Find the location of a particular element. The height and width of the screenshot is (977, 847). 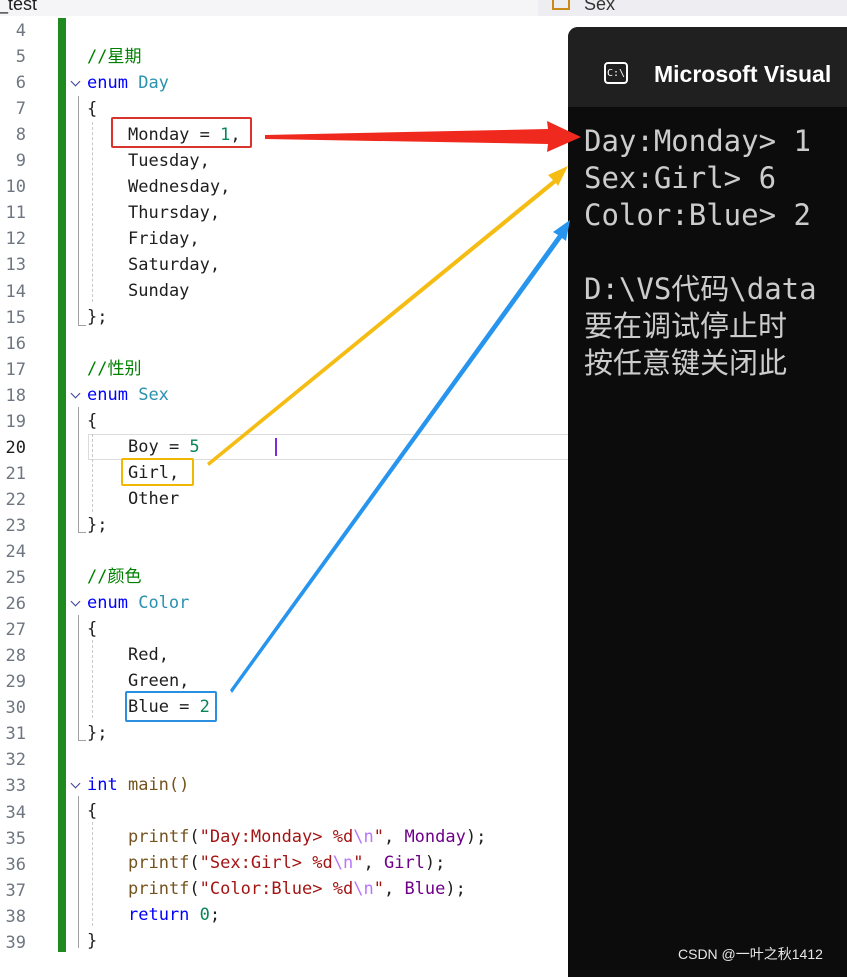

red-arrow is located at coordinates (423, 136).